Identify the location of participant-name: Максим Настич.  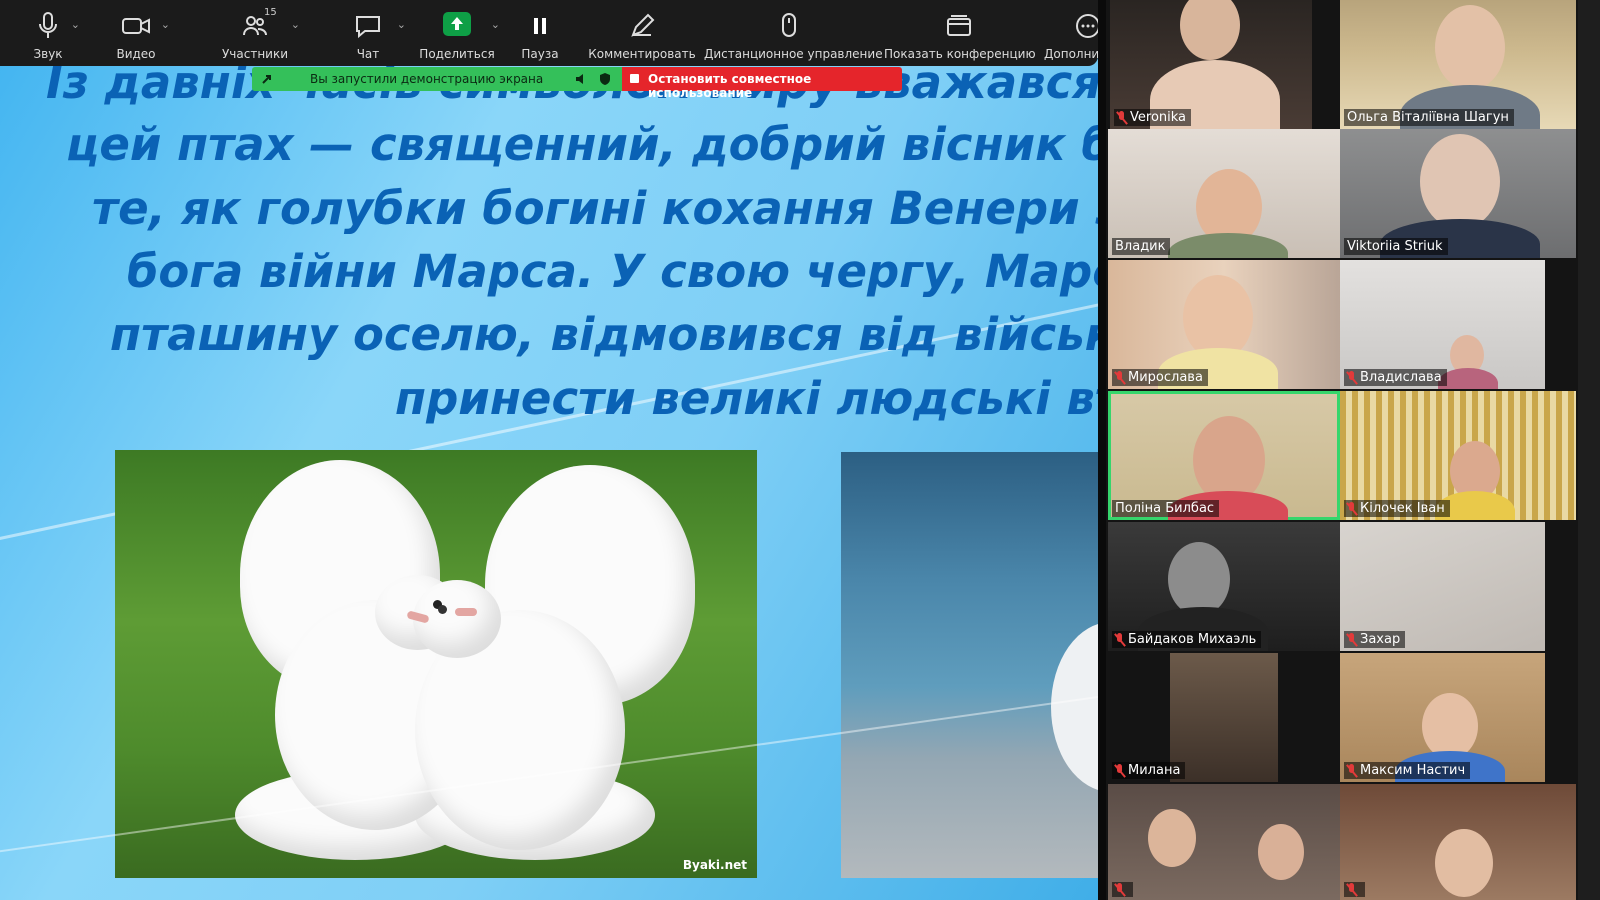
(1413, 770).